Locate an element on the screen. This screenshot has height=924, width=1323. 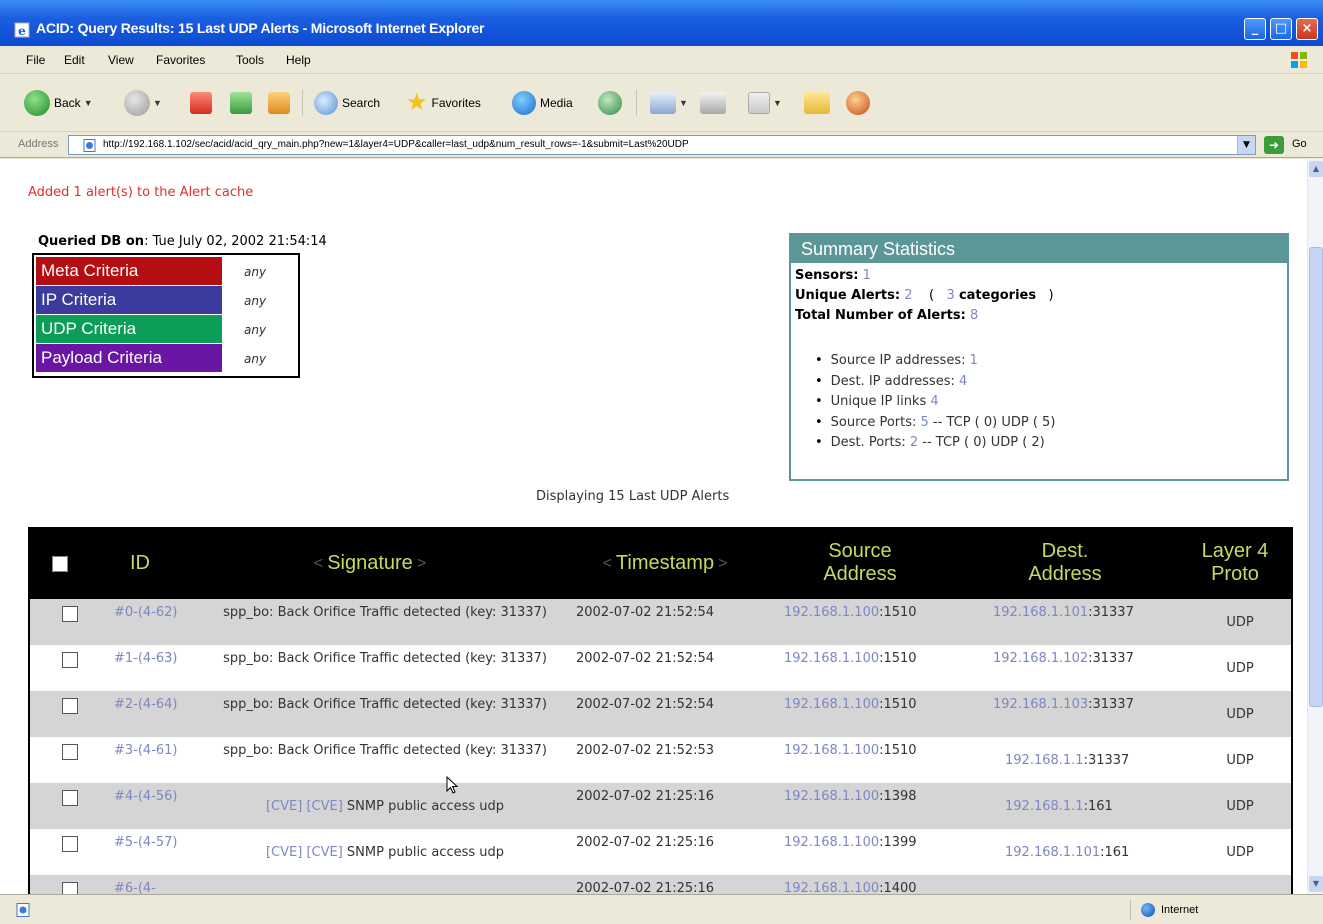
dest-address-cell: 192.168.1.101:31337 is located at coordinates (1063, 613).